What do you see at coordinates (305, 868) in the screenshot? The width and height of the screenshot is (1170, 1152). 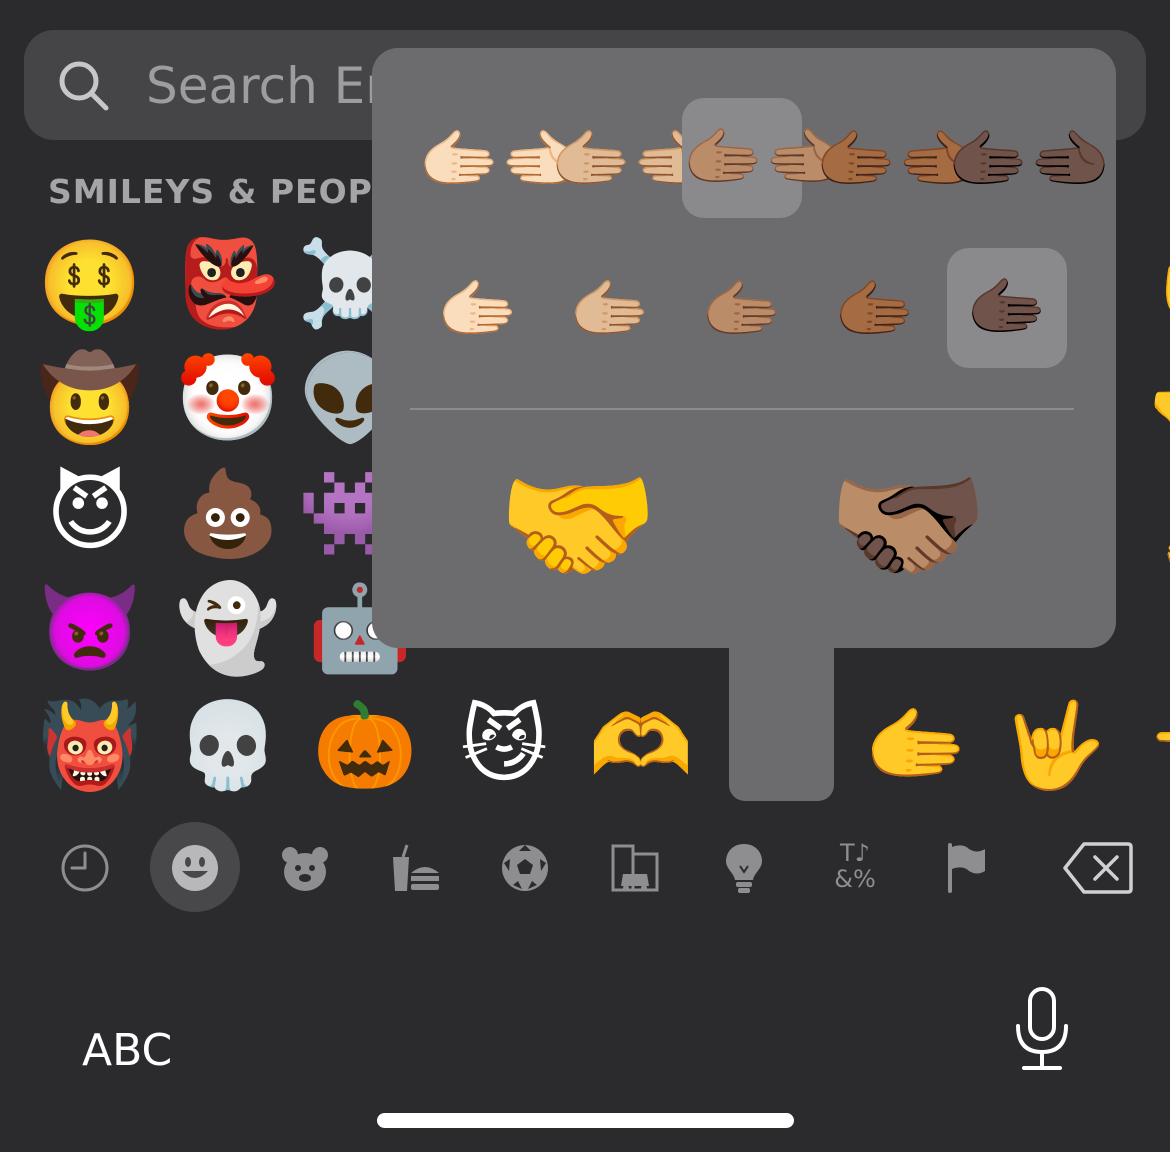 I see `animal-icon` at bounding box center [305, 868].